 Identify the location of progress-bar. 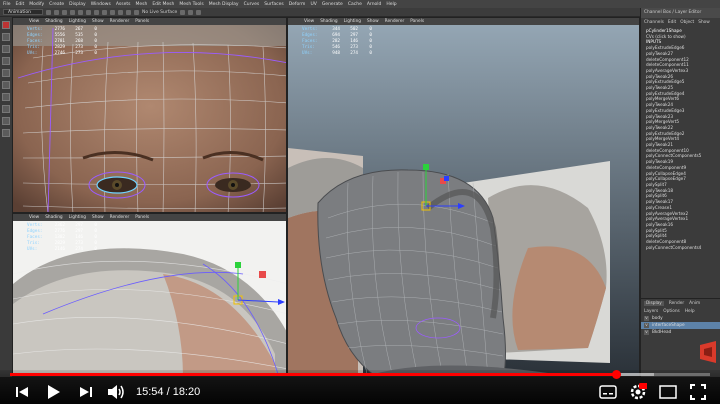
(360, 374).